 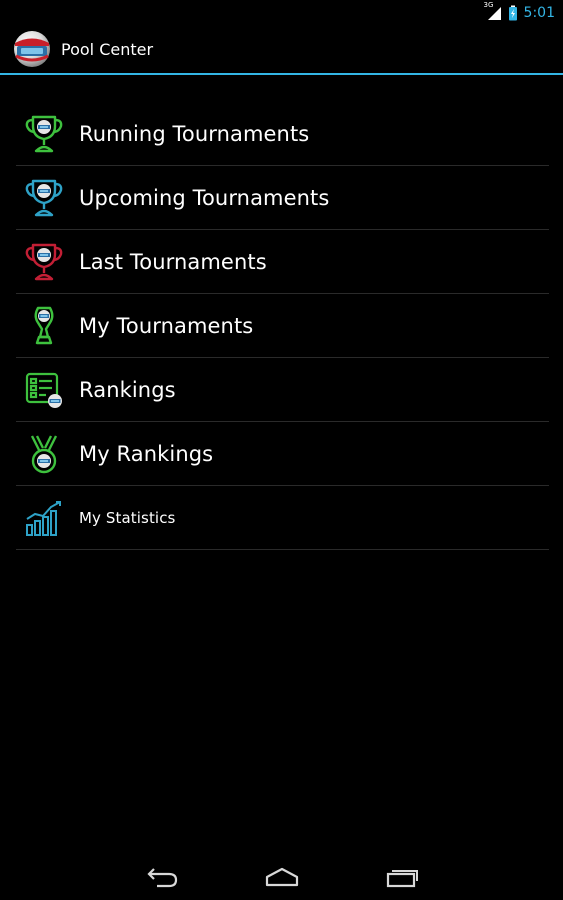 What do you see at coordinates (281, 50) in the screenshot?
I see `action-bar: Pool Center` at bounding box center [281, 50].